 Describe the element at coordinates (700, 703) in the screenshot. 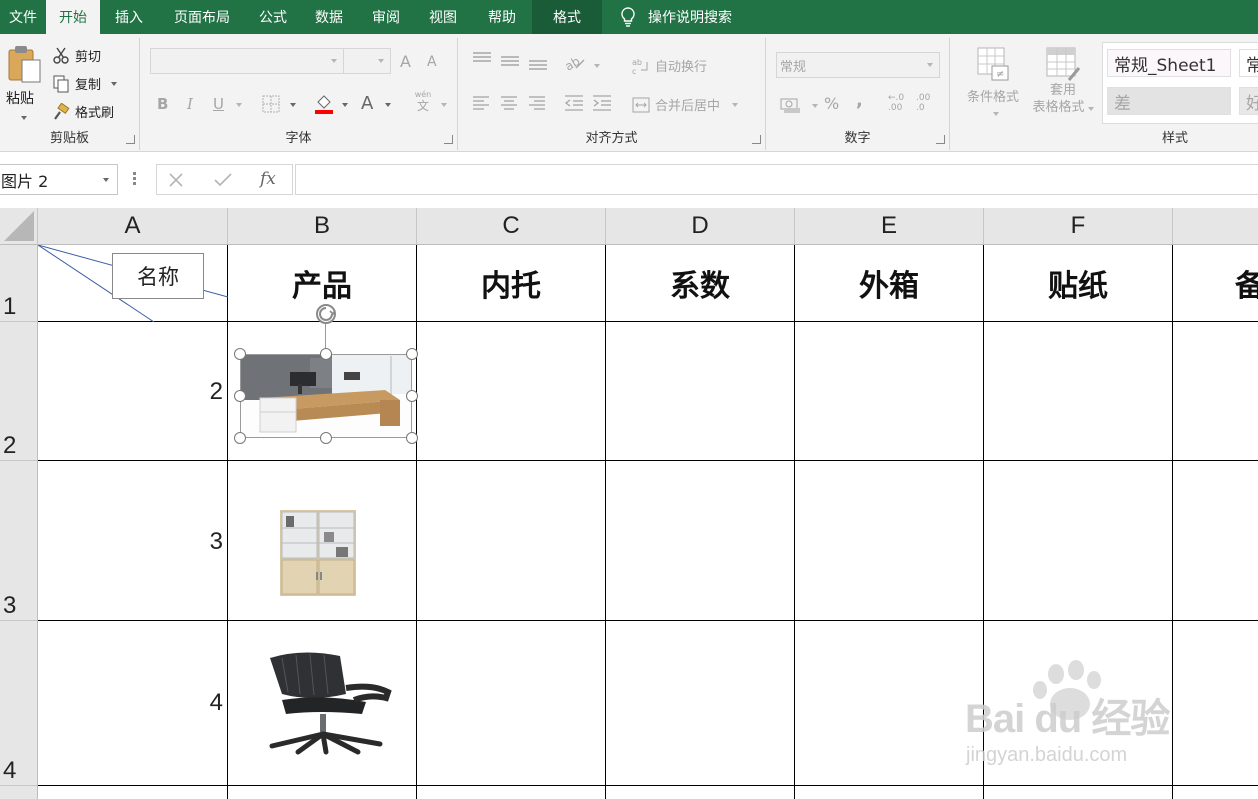

I see `cell-d4` at that location.